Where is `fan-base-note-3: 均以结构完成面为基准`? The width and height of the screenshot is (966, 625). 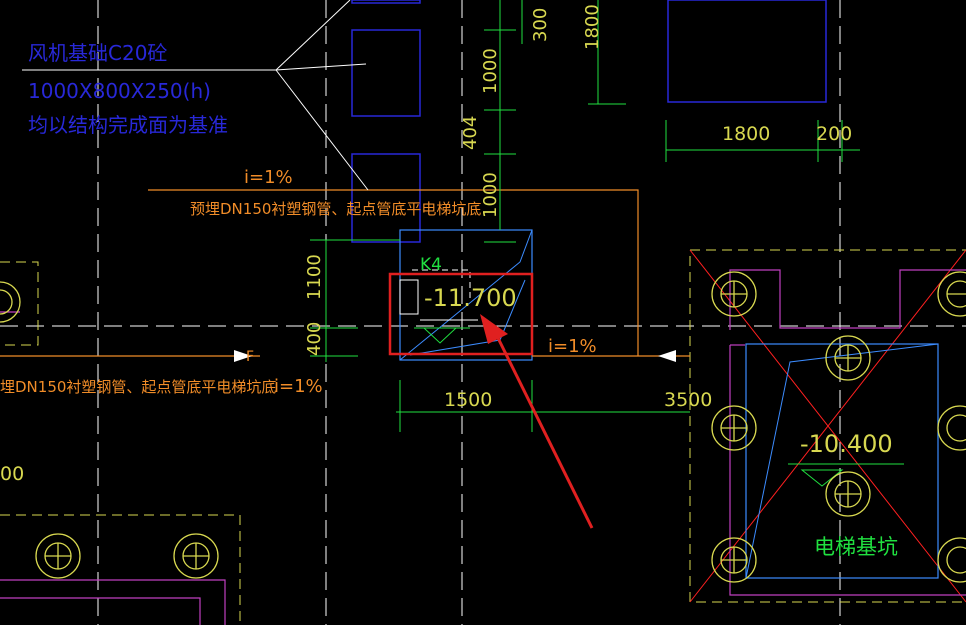 fan-base-note-3: 均以结构完成面为基准 is located at coordinates (128, 125).